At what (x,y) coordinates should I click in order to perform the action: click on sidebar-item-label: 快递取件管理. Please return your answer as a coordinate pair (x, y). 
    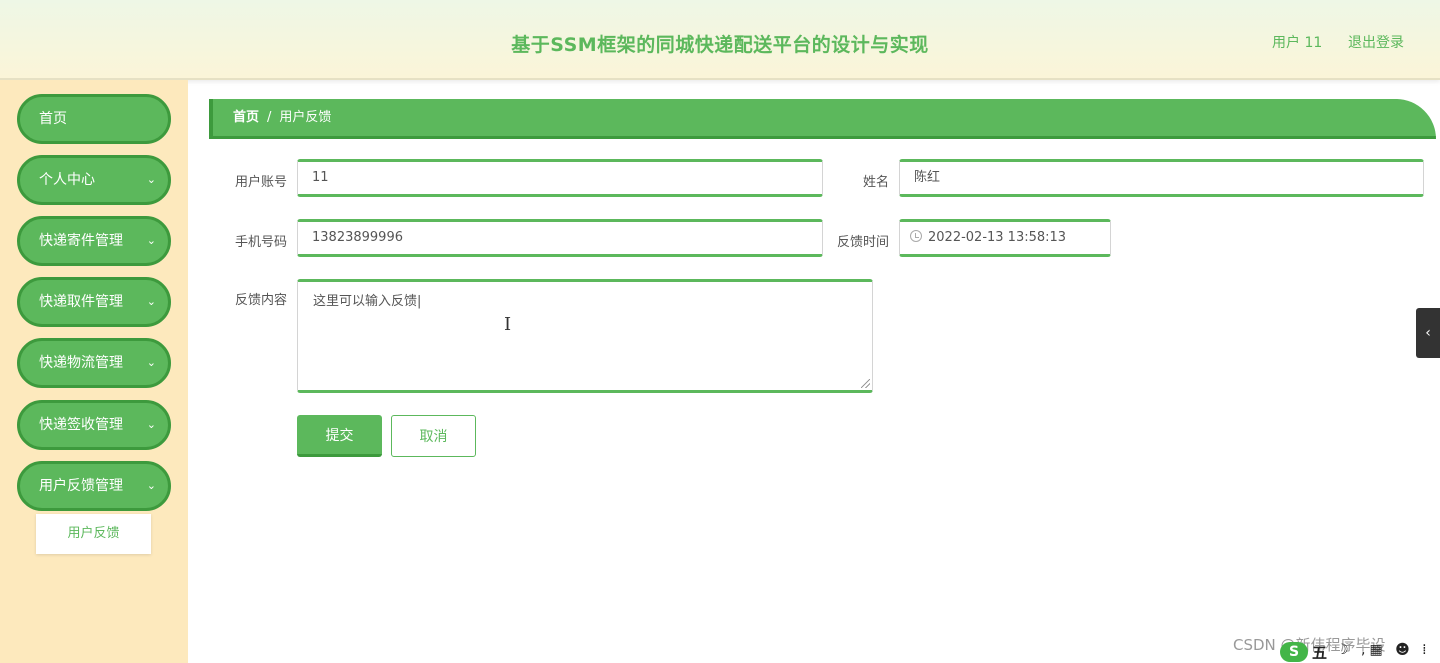
    Looking at the image, I should click on (81, 302).